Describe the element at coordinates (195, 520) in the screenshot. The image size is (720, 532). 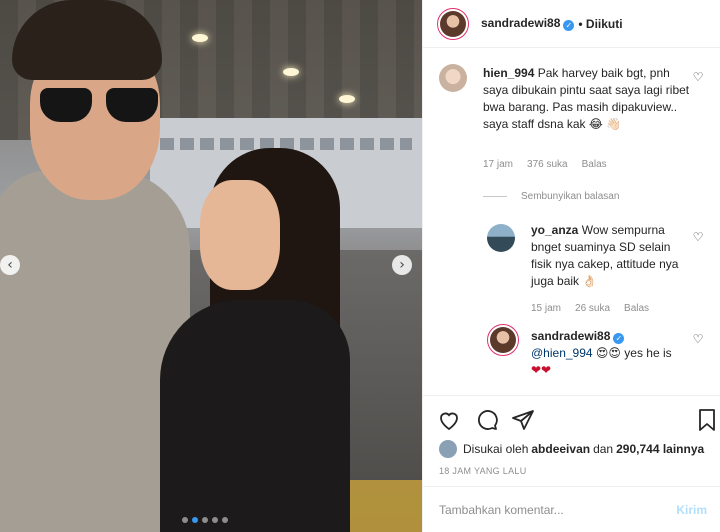
I see `carousel-dot-active` at that location.